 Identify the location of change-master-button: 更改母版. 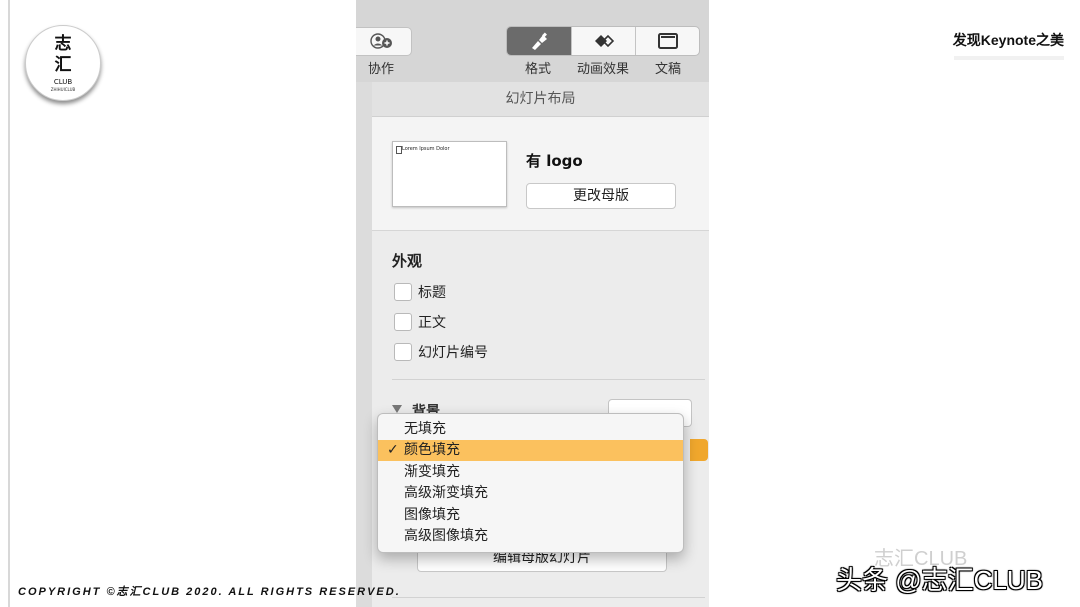
(601, 196).